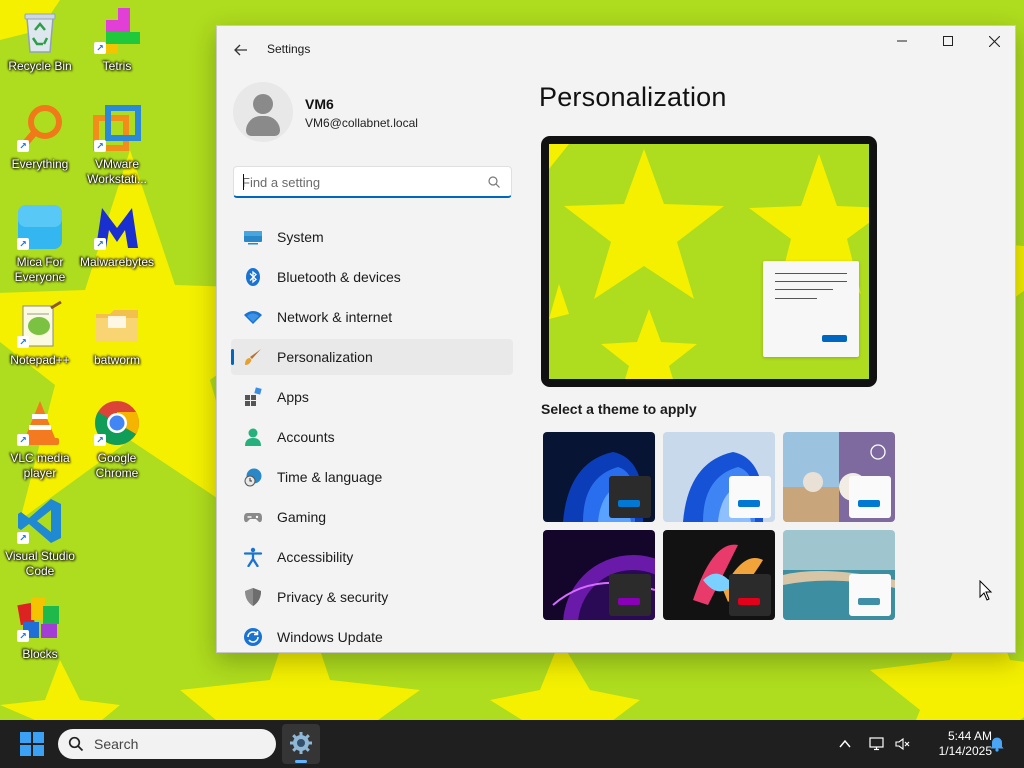 The image size is (1024, 768). What do you see at coordinates (372, 237) in the screenshot?
I see `nav-item-system: System` at bounding box center [372, 237].